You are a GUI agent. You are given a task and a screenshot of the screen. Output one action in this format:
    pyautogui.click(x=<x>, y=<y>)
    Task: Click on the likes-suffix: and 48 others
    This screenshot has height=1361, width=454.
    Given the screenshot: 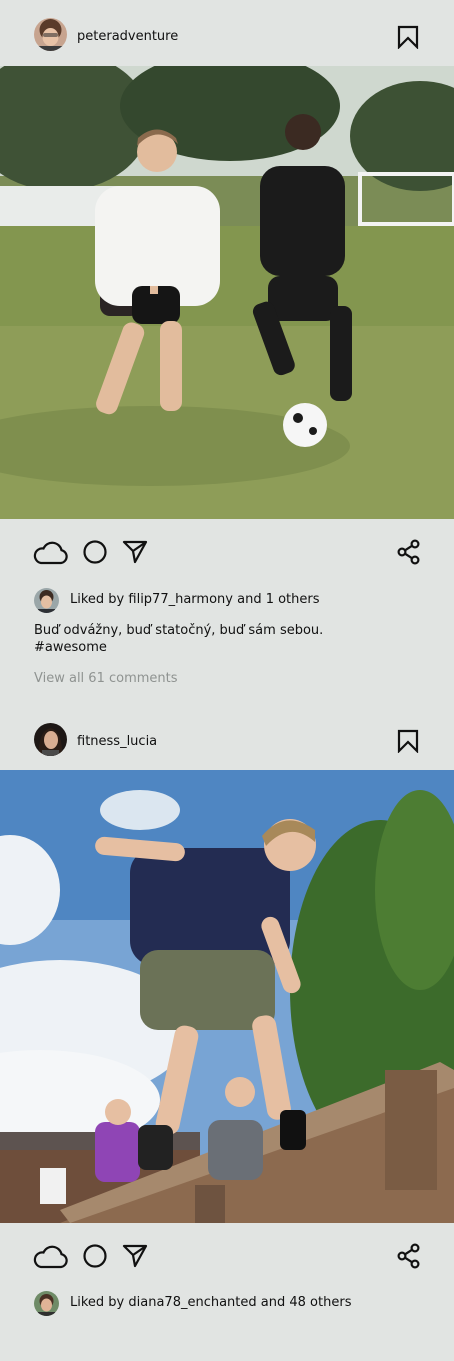 What is the action you would take?
    pyautogui.click(x=306, y=1302)
    